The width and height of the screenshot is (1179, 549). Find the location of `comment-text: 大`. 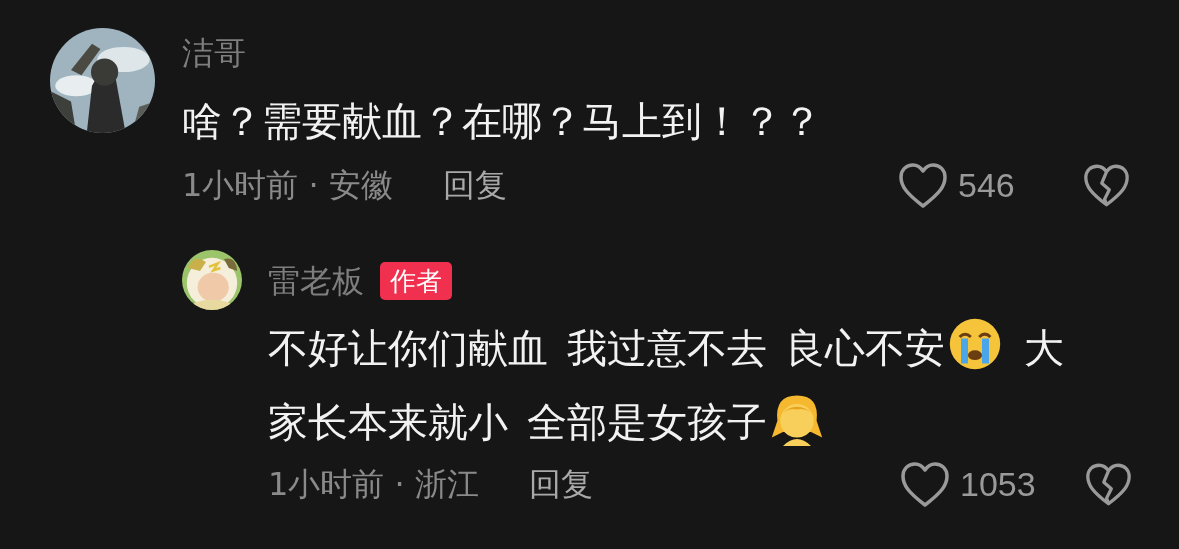

comment-text: 大 is located at coordinates (1044, 348).